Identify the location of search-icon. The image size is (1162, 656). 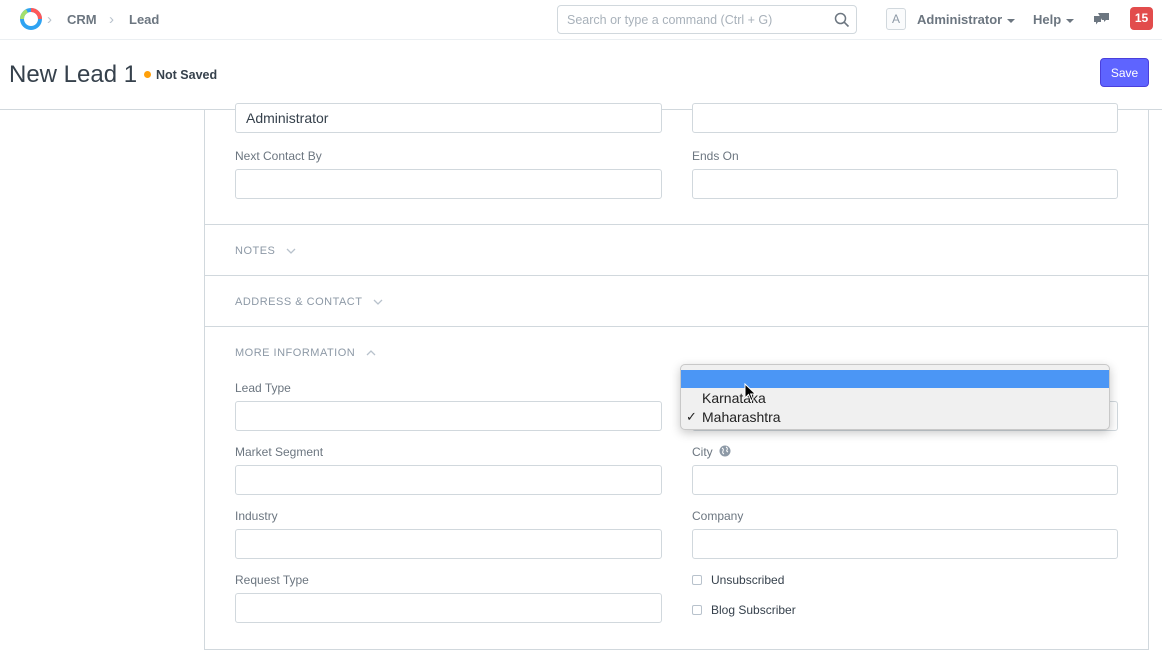
(842, 20).